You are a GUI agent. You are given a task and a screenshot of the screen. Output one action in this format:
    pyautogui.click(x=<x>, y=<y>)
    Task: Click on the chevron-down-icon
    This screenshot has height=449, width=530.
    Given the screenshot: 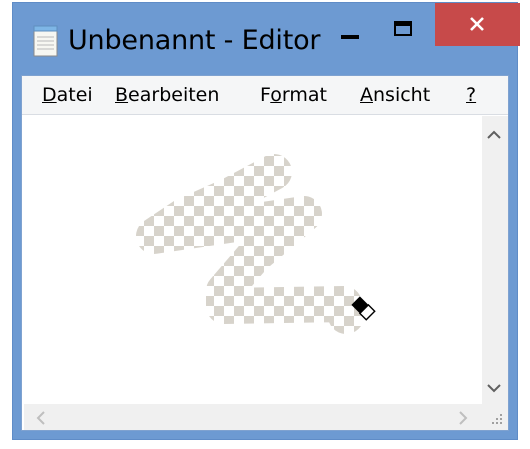 What is the action you would take?
    pyautogui.click(x=494, y=387)
    